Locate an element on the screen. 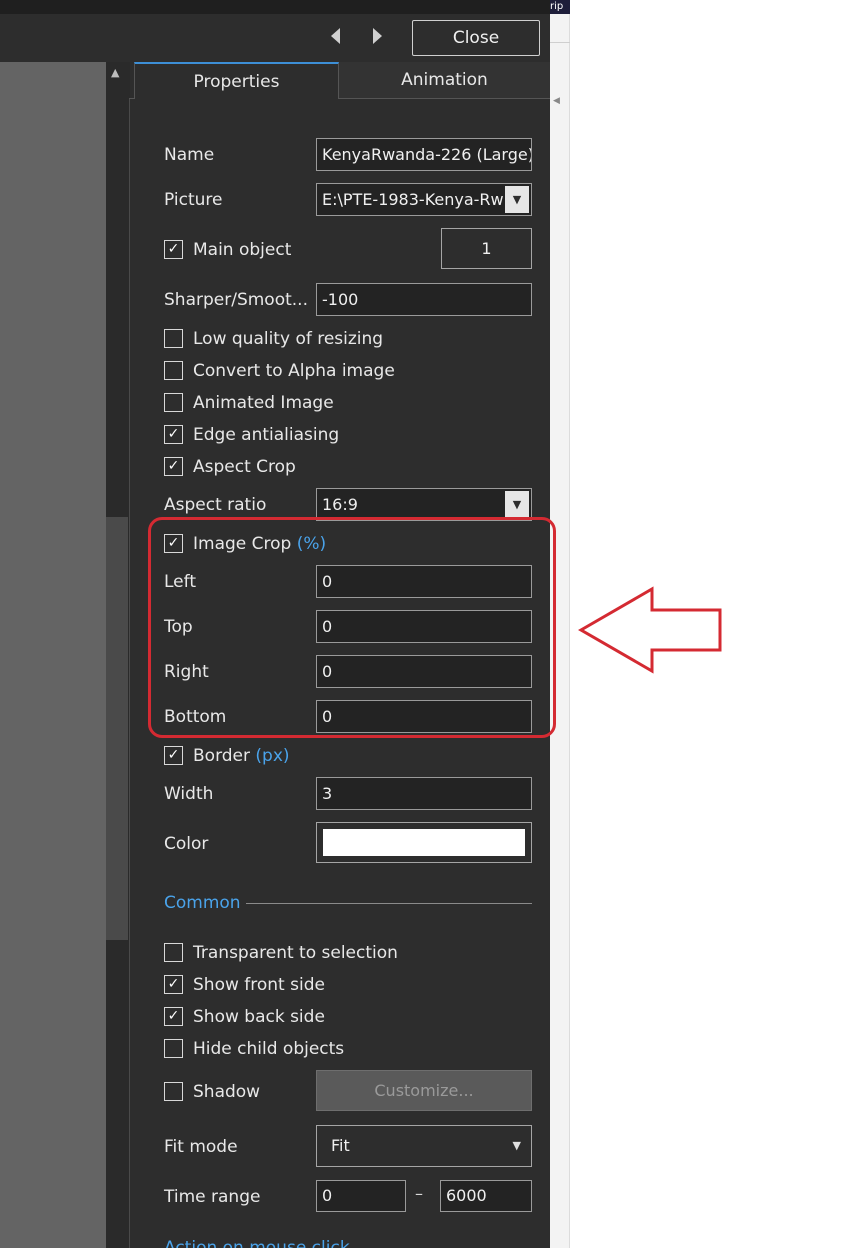  animated-image-checkbox is located at coordinates (173, 402).